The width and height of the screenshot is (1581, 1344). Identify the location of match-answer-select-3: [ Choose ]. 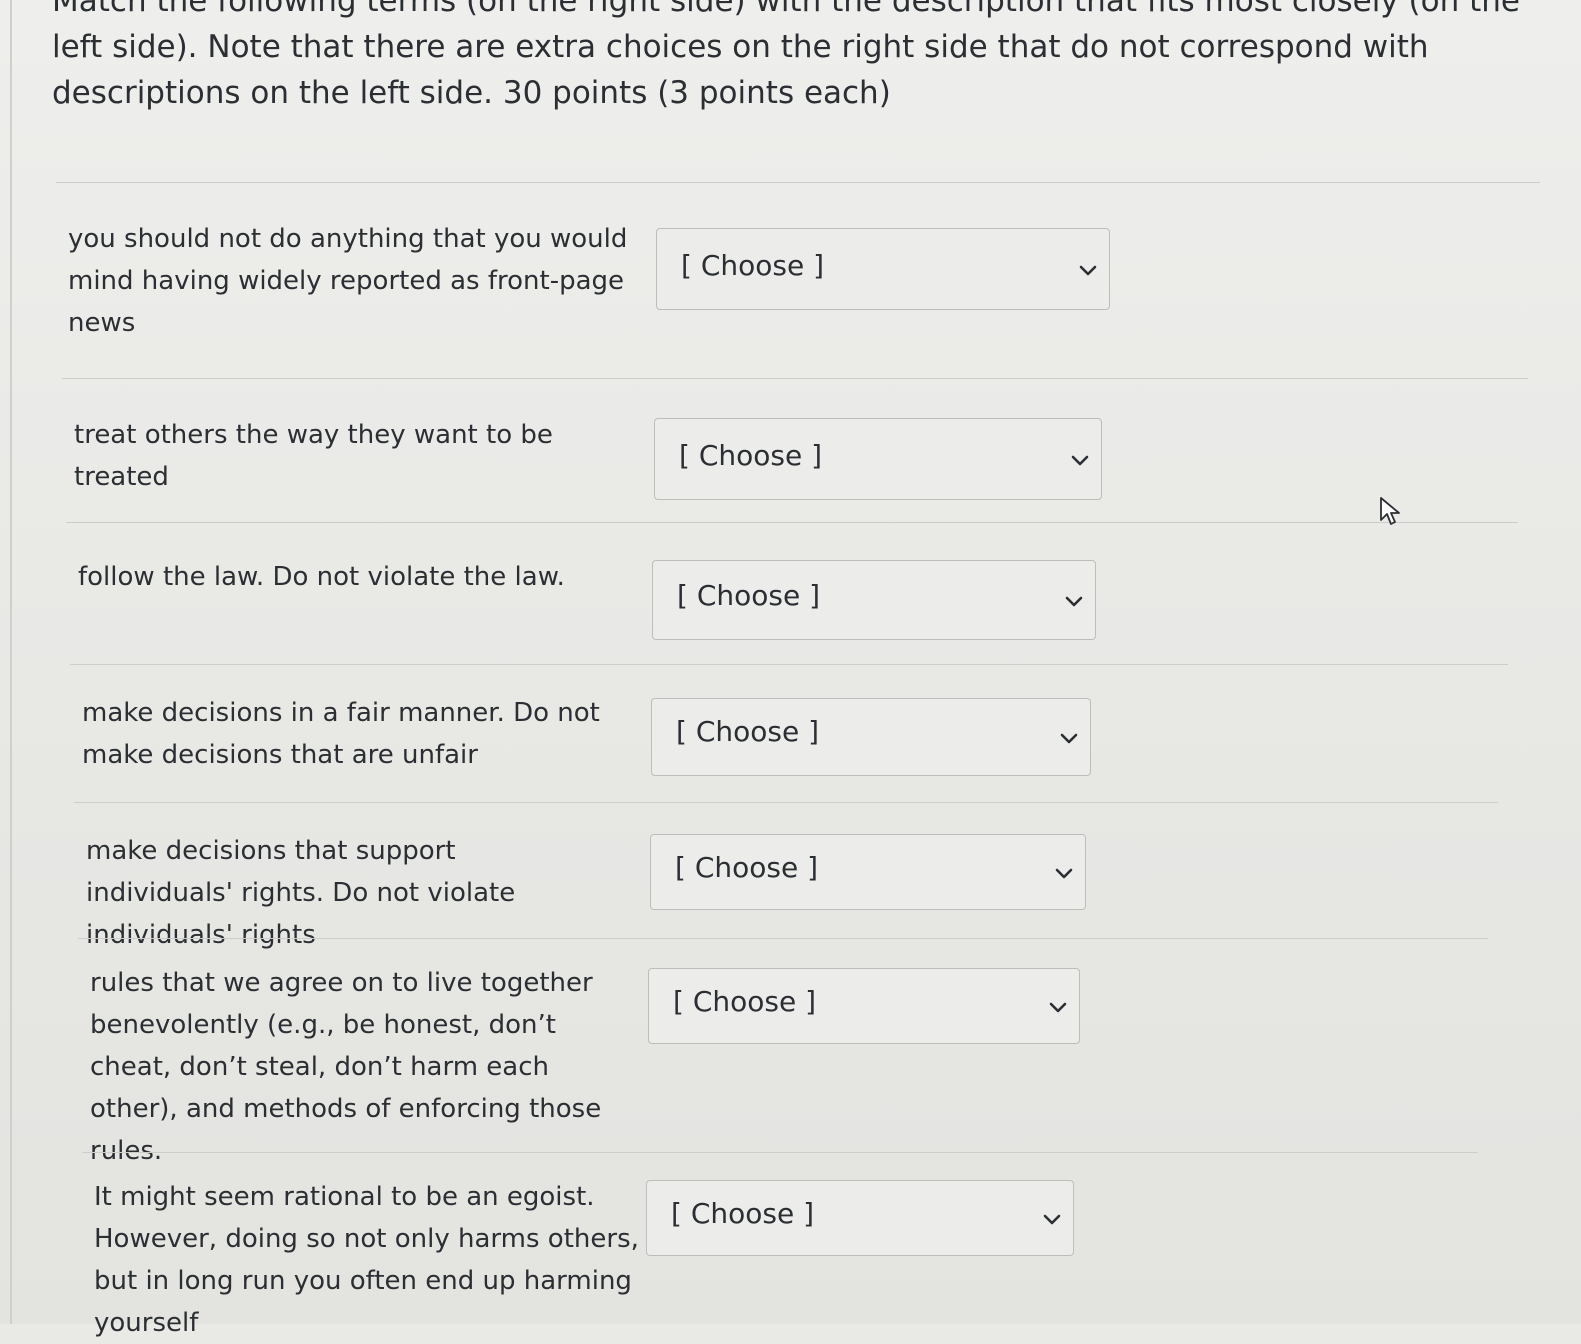
(874, 600).